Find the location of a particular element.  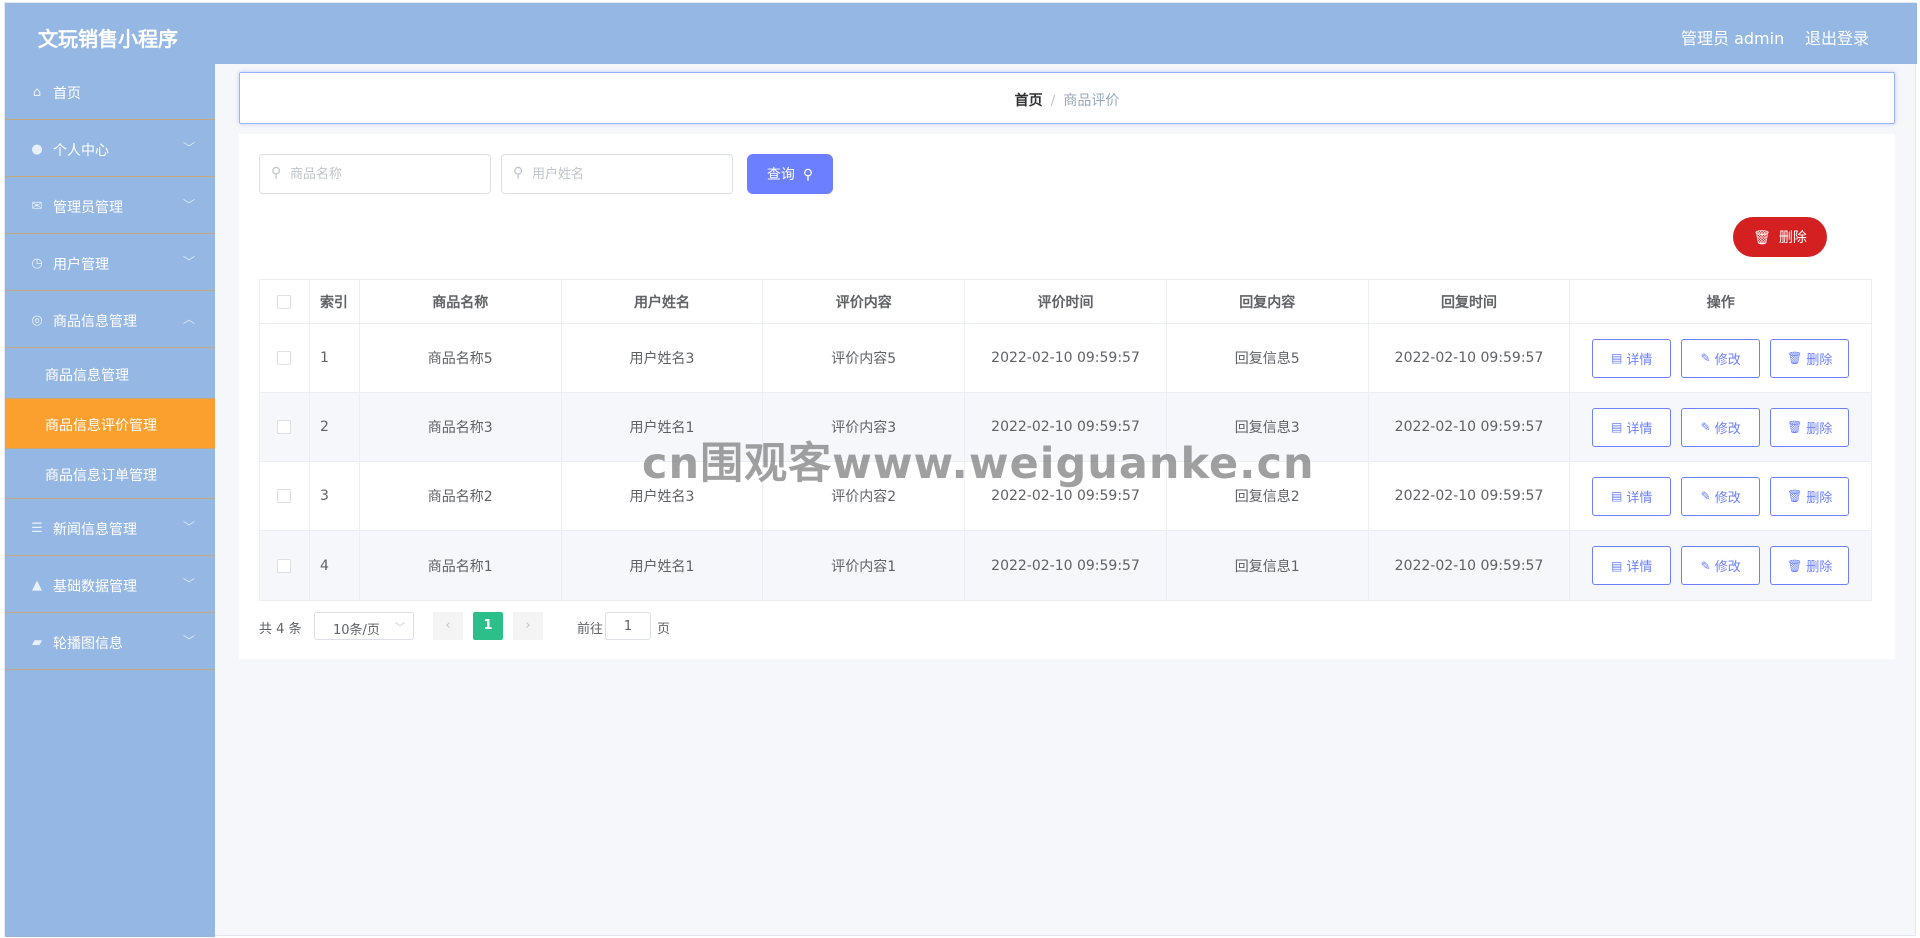

table-header: 索引 商品名称 用户姓名 评价内容 评价时间 回复内容 回复时间 操作 is located at coordinates (1065, 302).